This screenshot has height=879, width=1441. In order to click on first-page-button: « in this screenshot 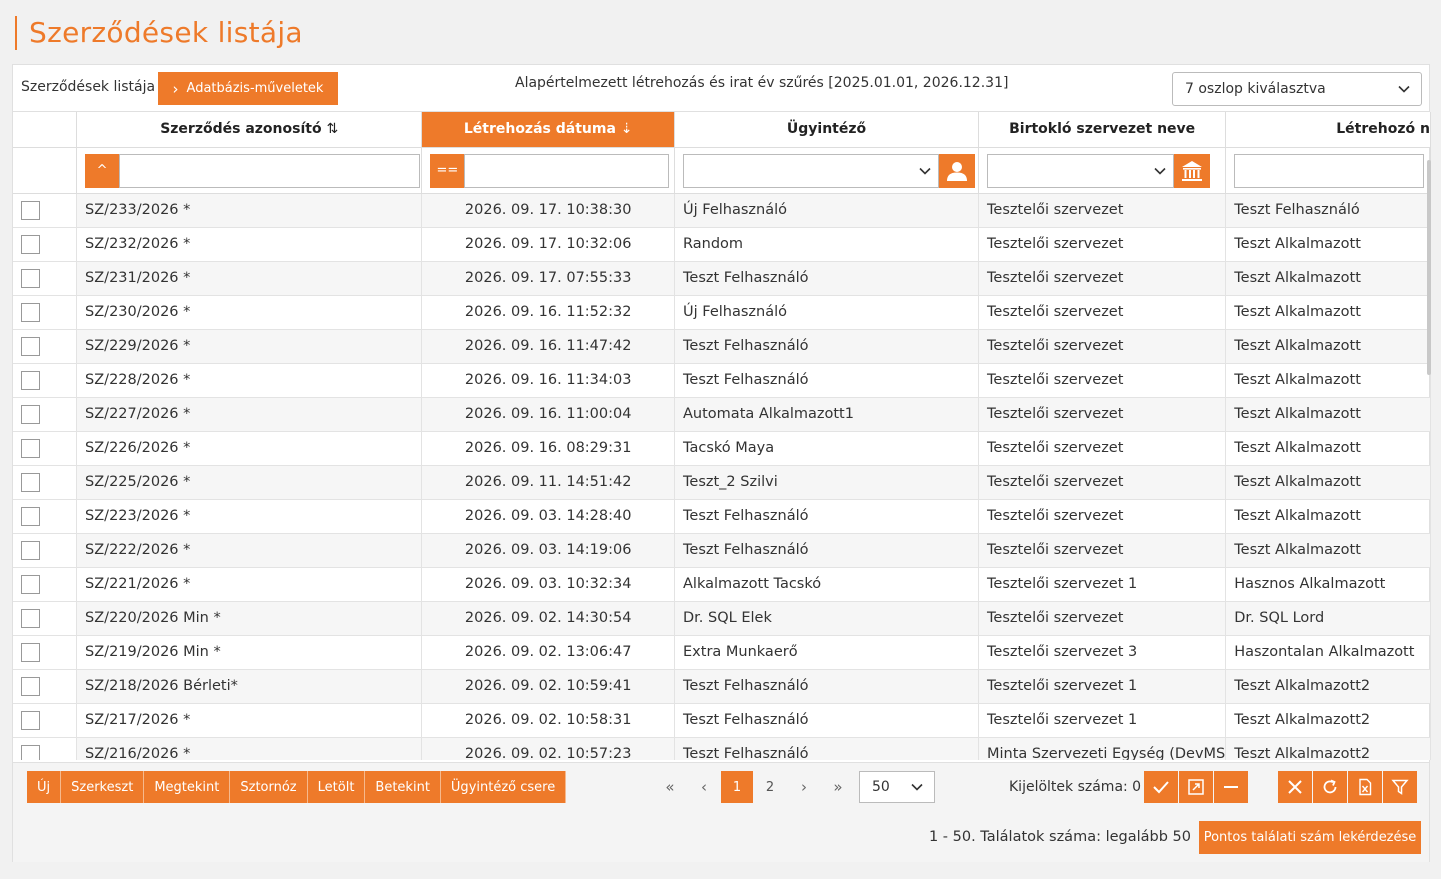, I will do `click(670, 787)`.